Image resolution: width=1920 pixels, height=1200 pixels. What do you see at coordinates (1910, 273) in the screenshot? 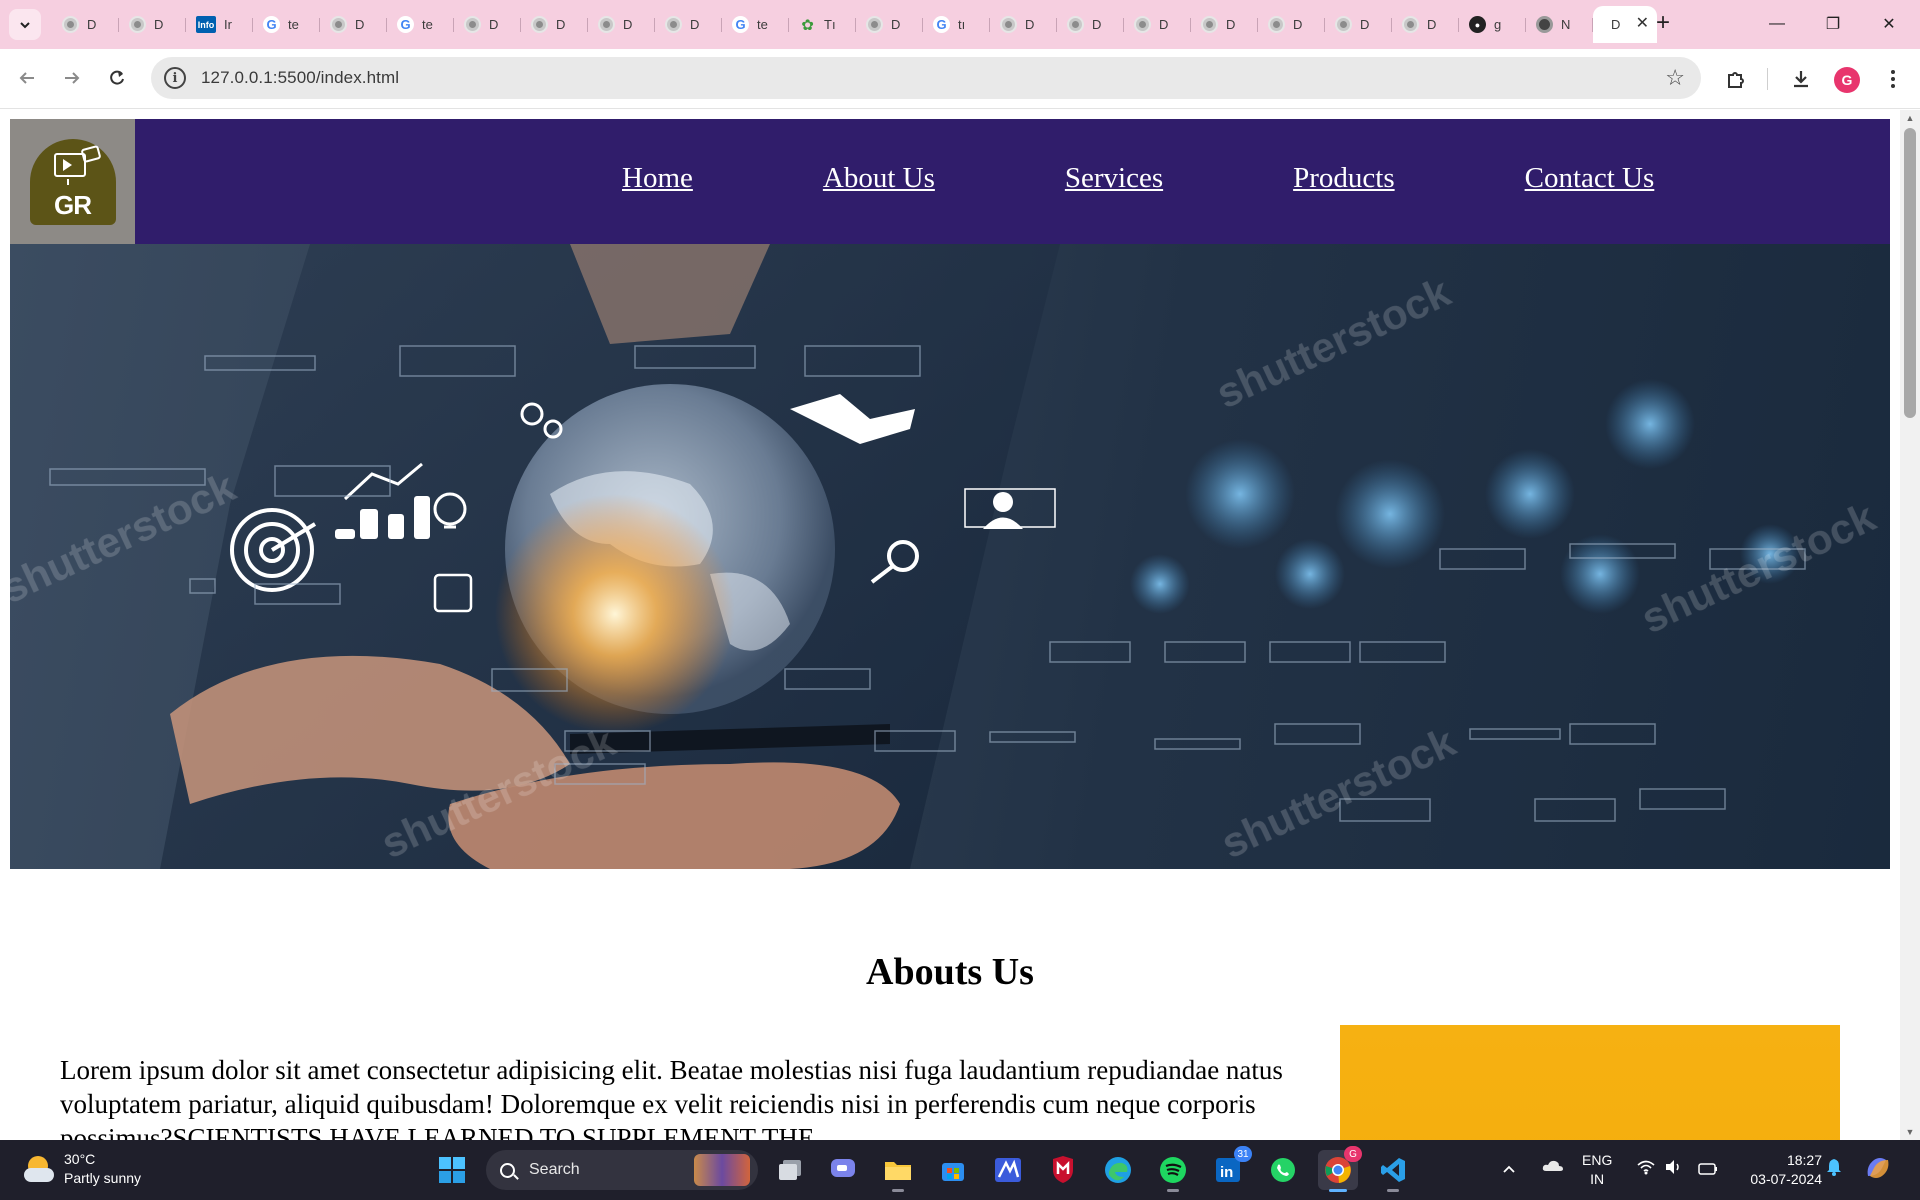
I see `scroll-thumb` at bounding box center [1910, 273].